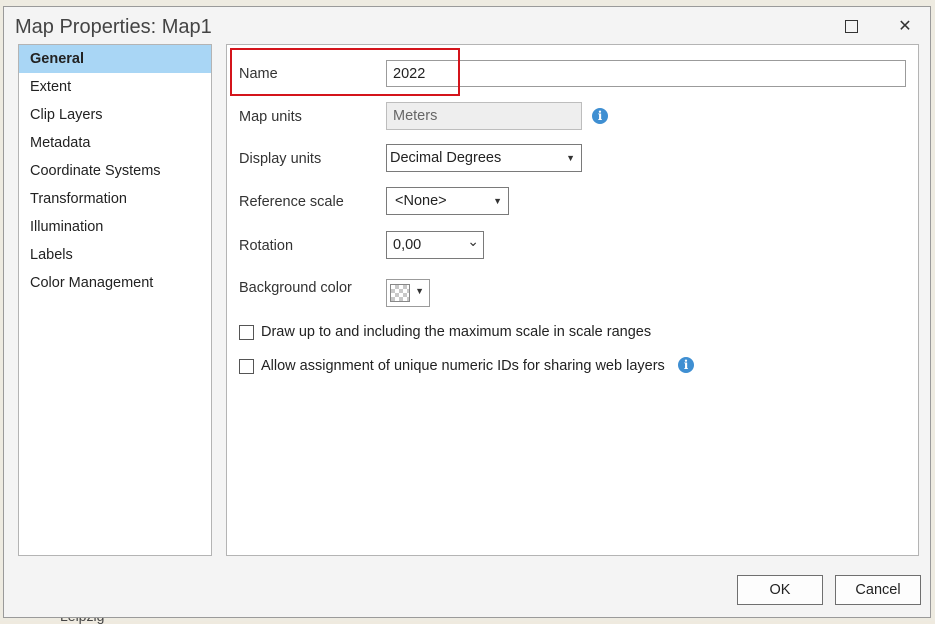 This screenshot has height=624, width=935. I want to click on reference-scale-dropdown: <None> ▼, so click(447, 201).